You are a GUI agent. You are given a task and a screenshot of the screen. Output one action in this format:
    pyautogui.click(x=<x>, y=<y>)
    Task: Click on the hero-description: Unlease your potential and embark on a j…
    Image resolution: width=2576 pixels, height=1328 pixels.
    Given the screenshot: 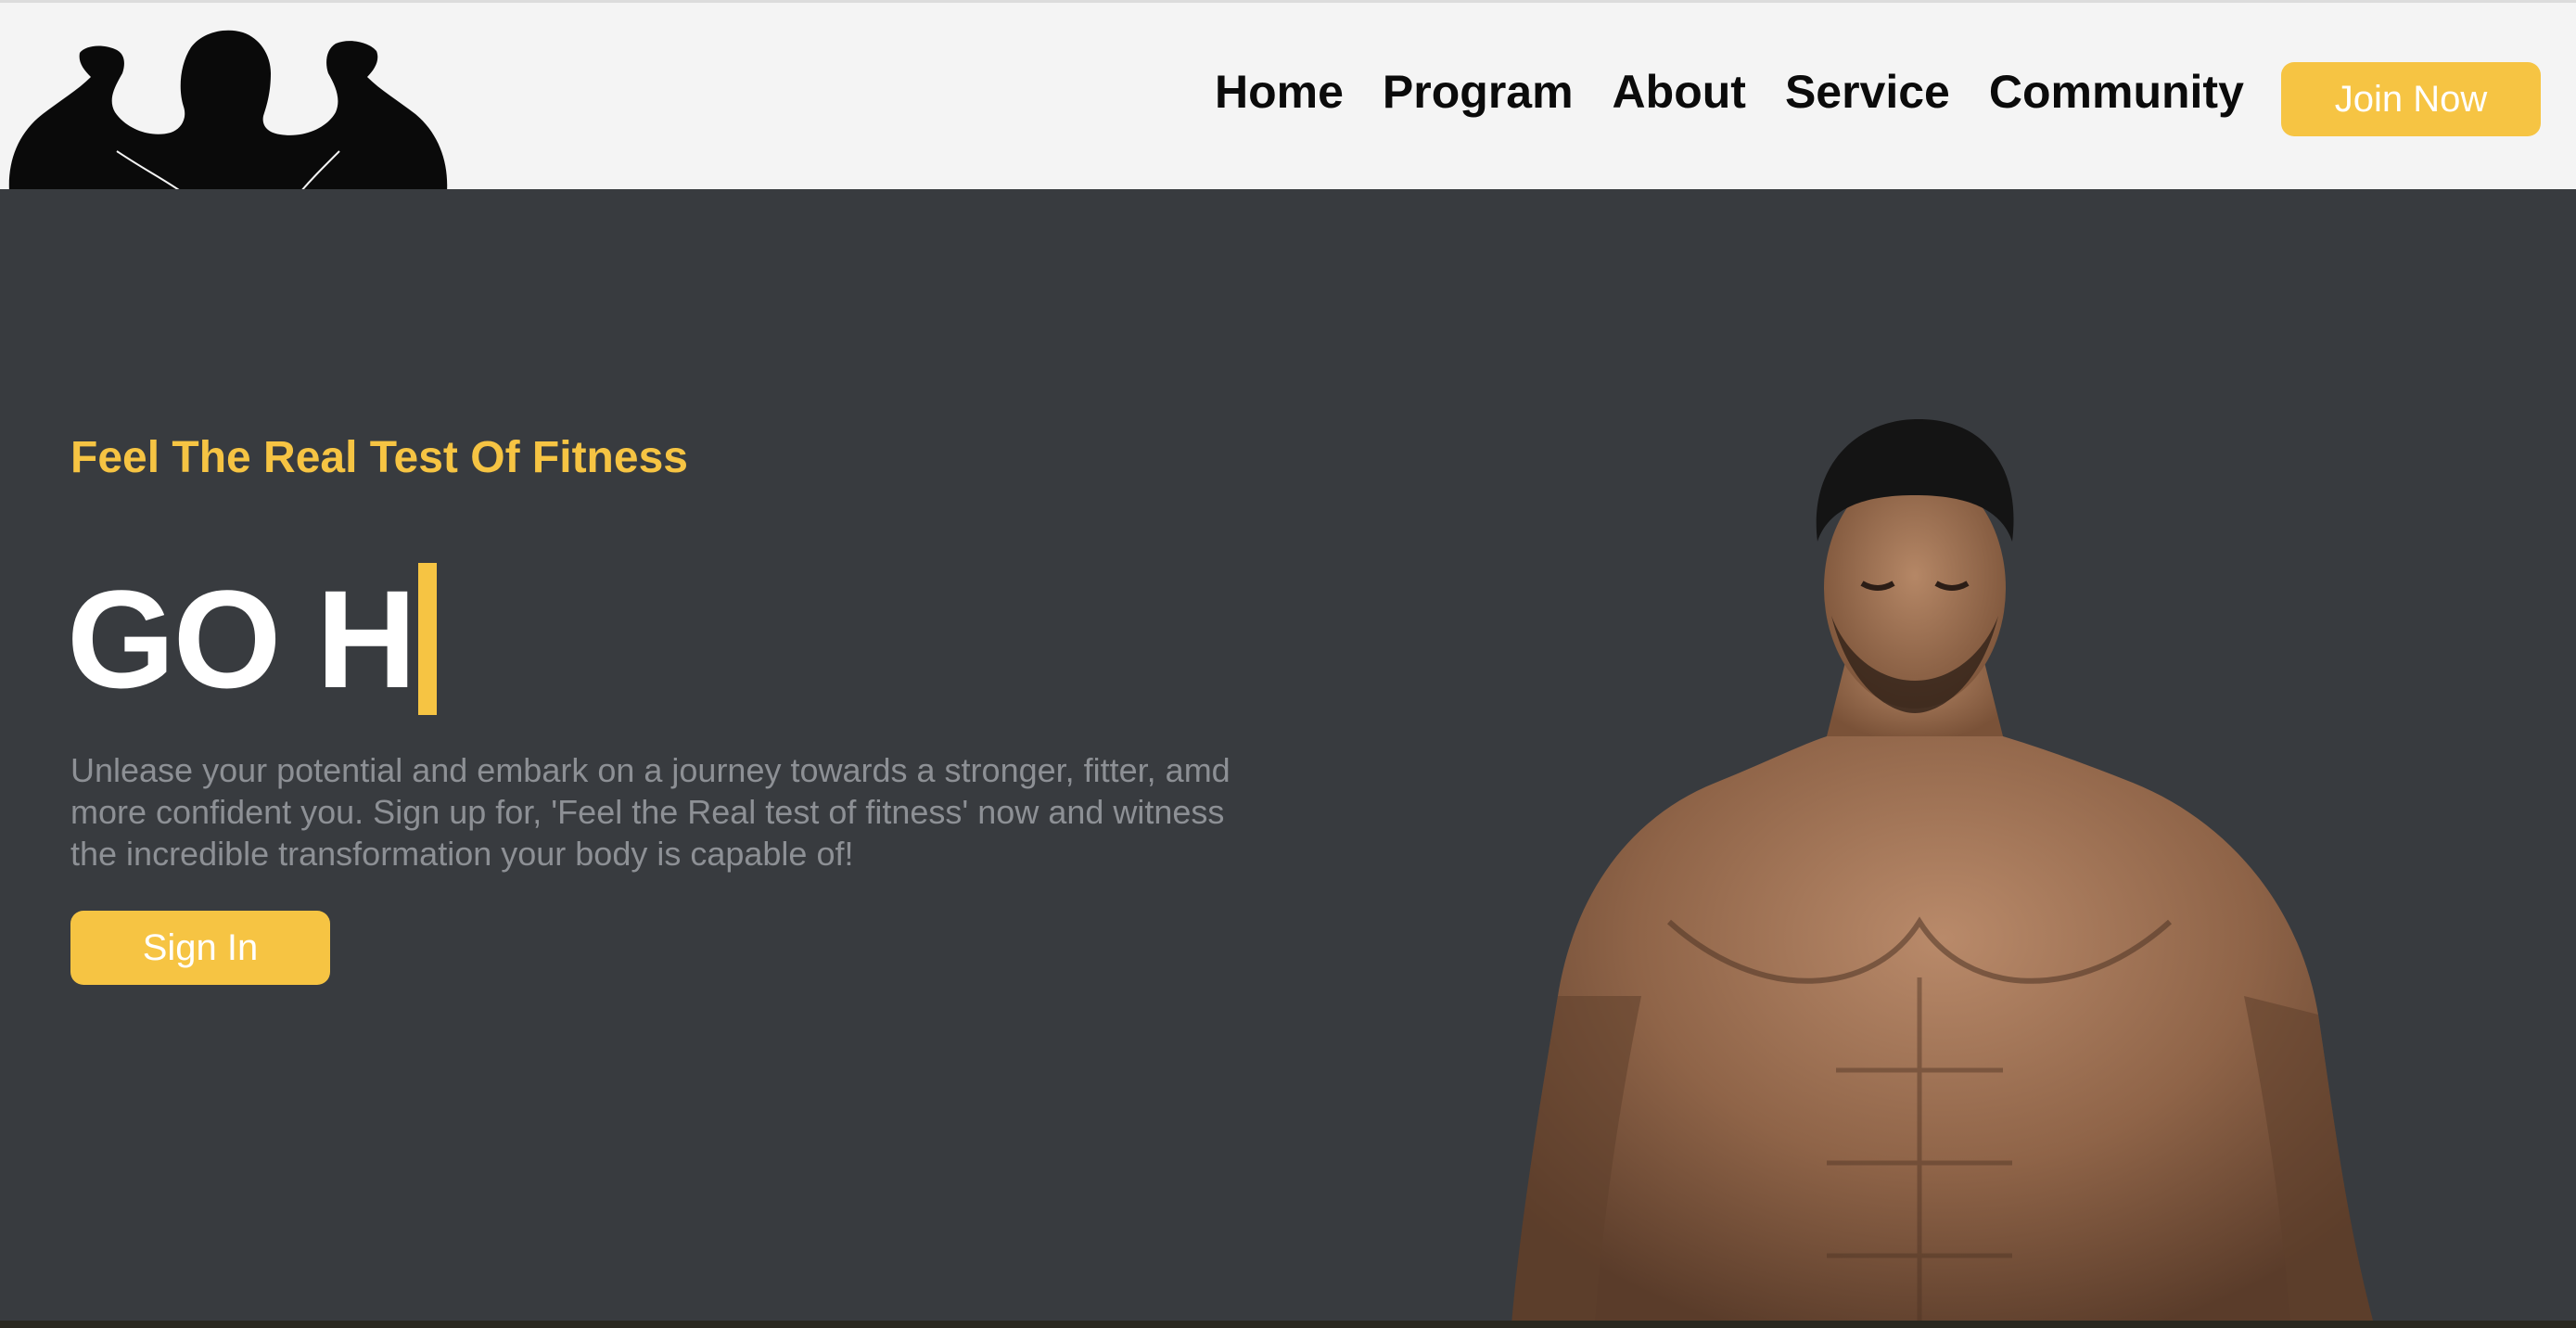 What is the action you would take?
    pyautogui.click(x=650, y=812)
    